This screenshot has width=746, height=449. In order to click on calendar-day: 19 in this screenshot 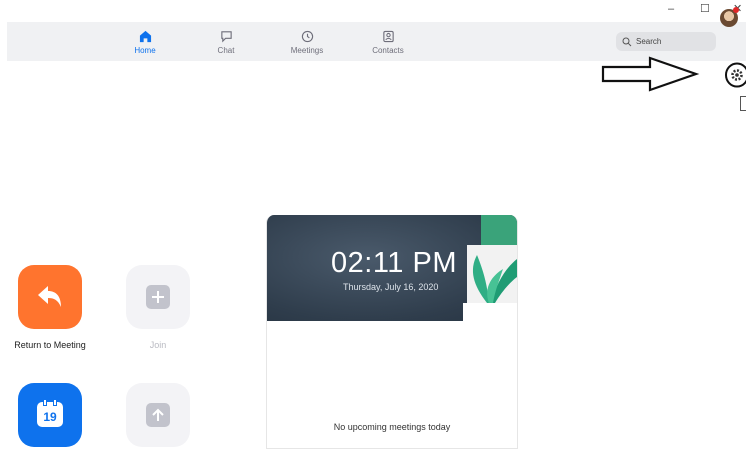, I will do `click(50, 417)`.